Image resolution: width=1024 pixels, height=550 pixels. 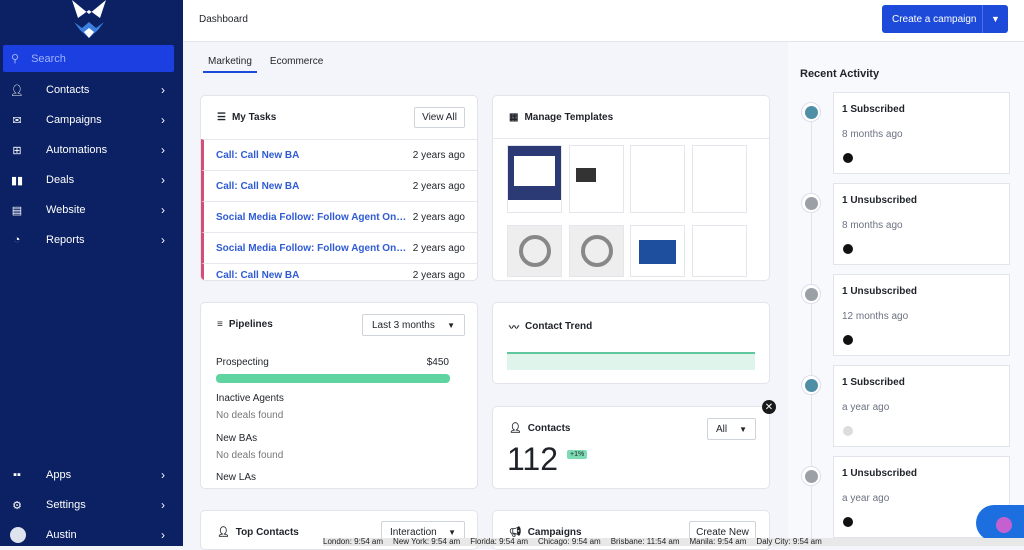 What do you see at coordinates (223, 19) in the screenshot?
I see `page-title: Dashboard` at bounding box center [223, 19].